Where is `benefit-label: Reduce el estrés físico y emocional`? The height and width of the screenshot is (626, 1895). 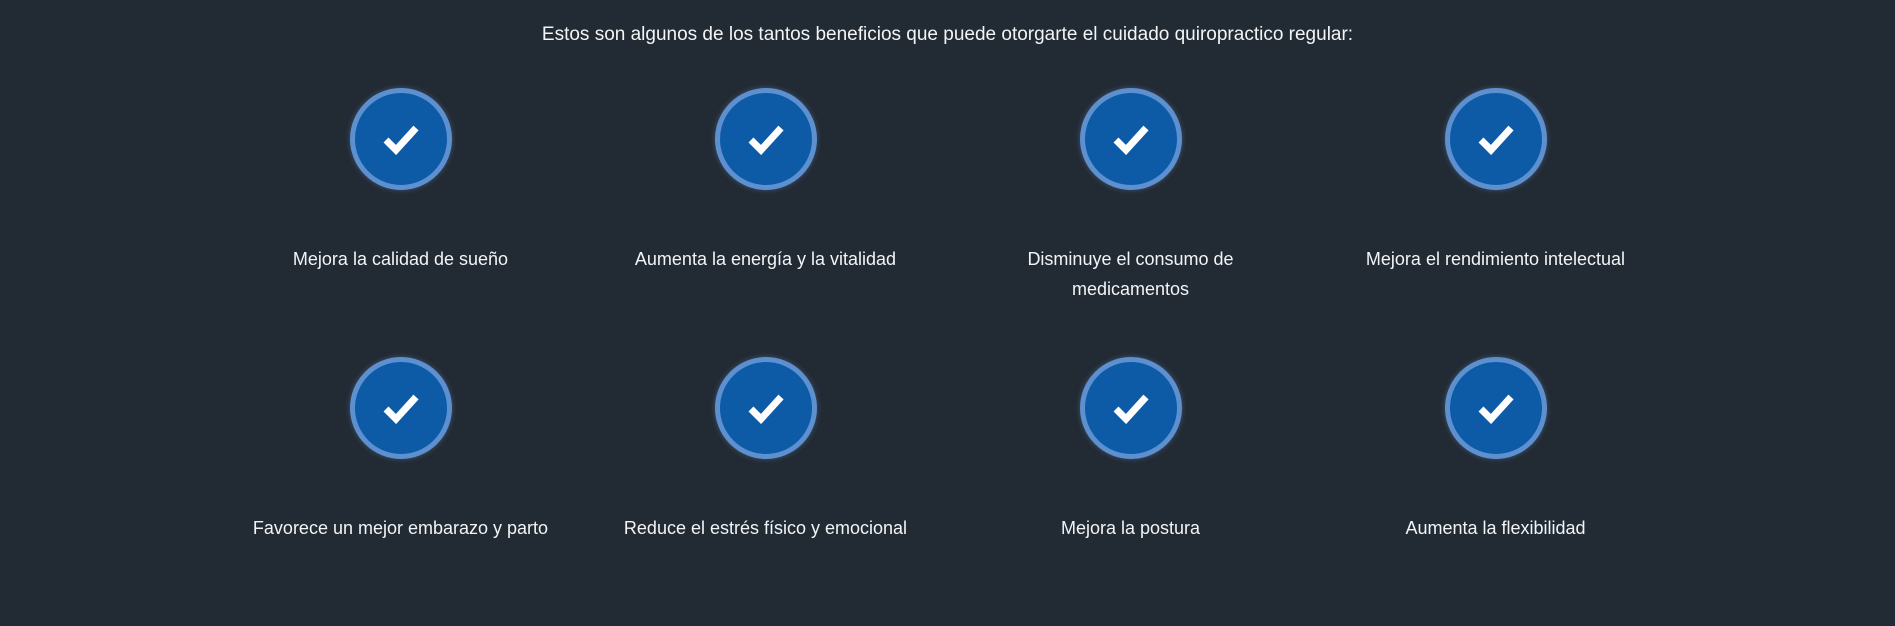
benefit-label: Reduce el estrés físico y emocional is located at coordinates (765, 528).